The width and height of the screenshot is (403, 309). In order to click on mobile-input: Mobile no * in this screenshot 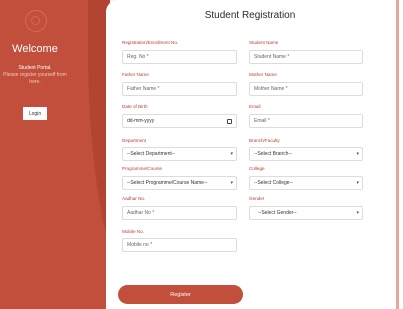, I will do `click(179, 245)`.